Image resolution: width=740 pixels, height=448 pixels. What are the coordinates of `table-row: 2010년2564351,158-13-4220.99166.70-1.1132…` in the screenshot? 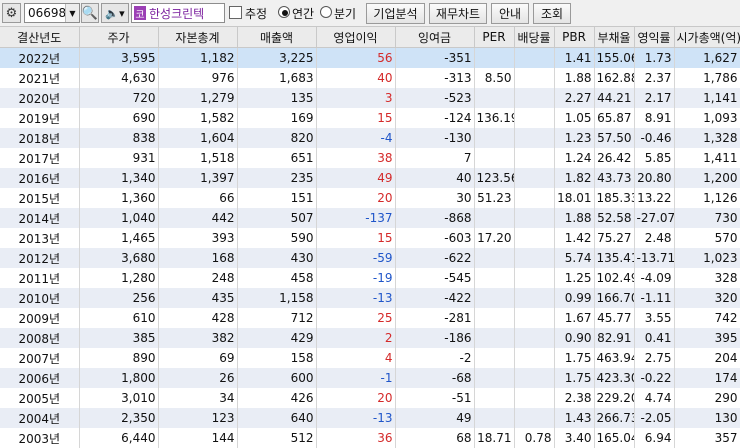 It's located at (370, 298).